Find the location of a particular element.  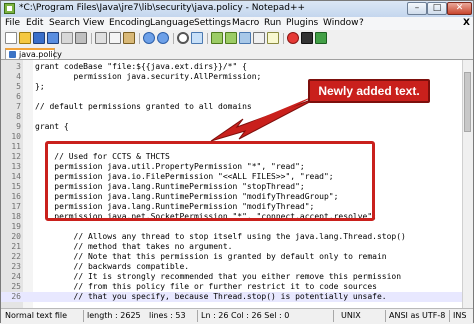

status-lines: lines : 53 is located at coordinates (167, 315).